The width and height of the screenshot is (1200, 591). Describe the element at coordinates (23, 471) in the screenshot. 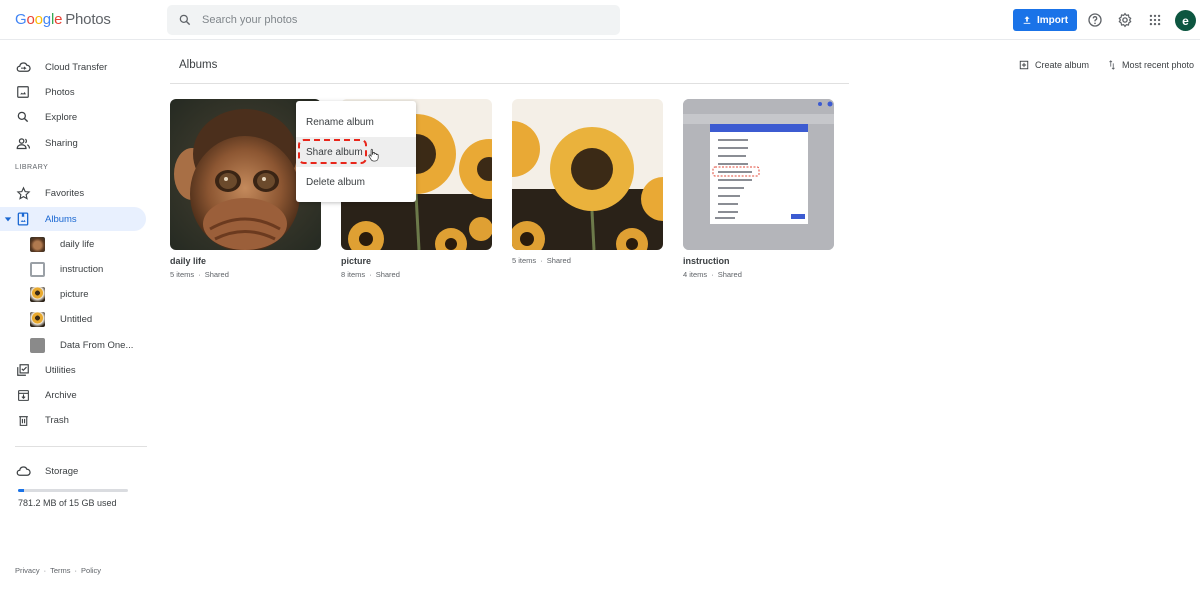

I see `cloud-icon` at that location.